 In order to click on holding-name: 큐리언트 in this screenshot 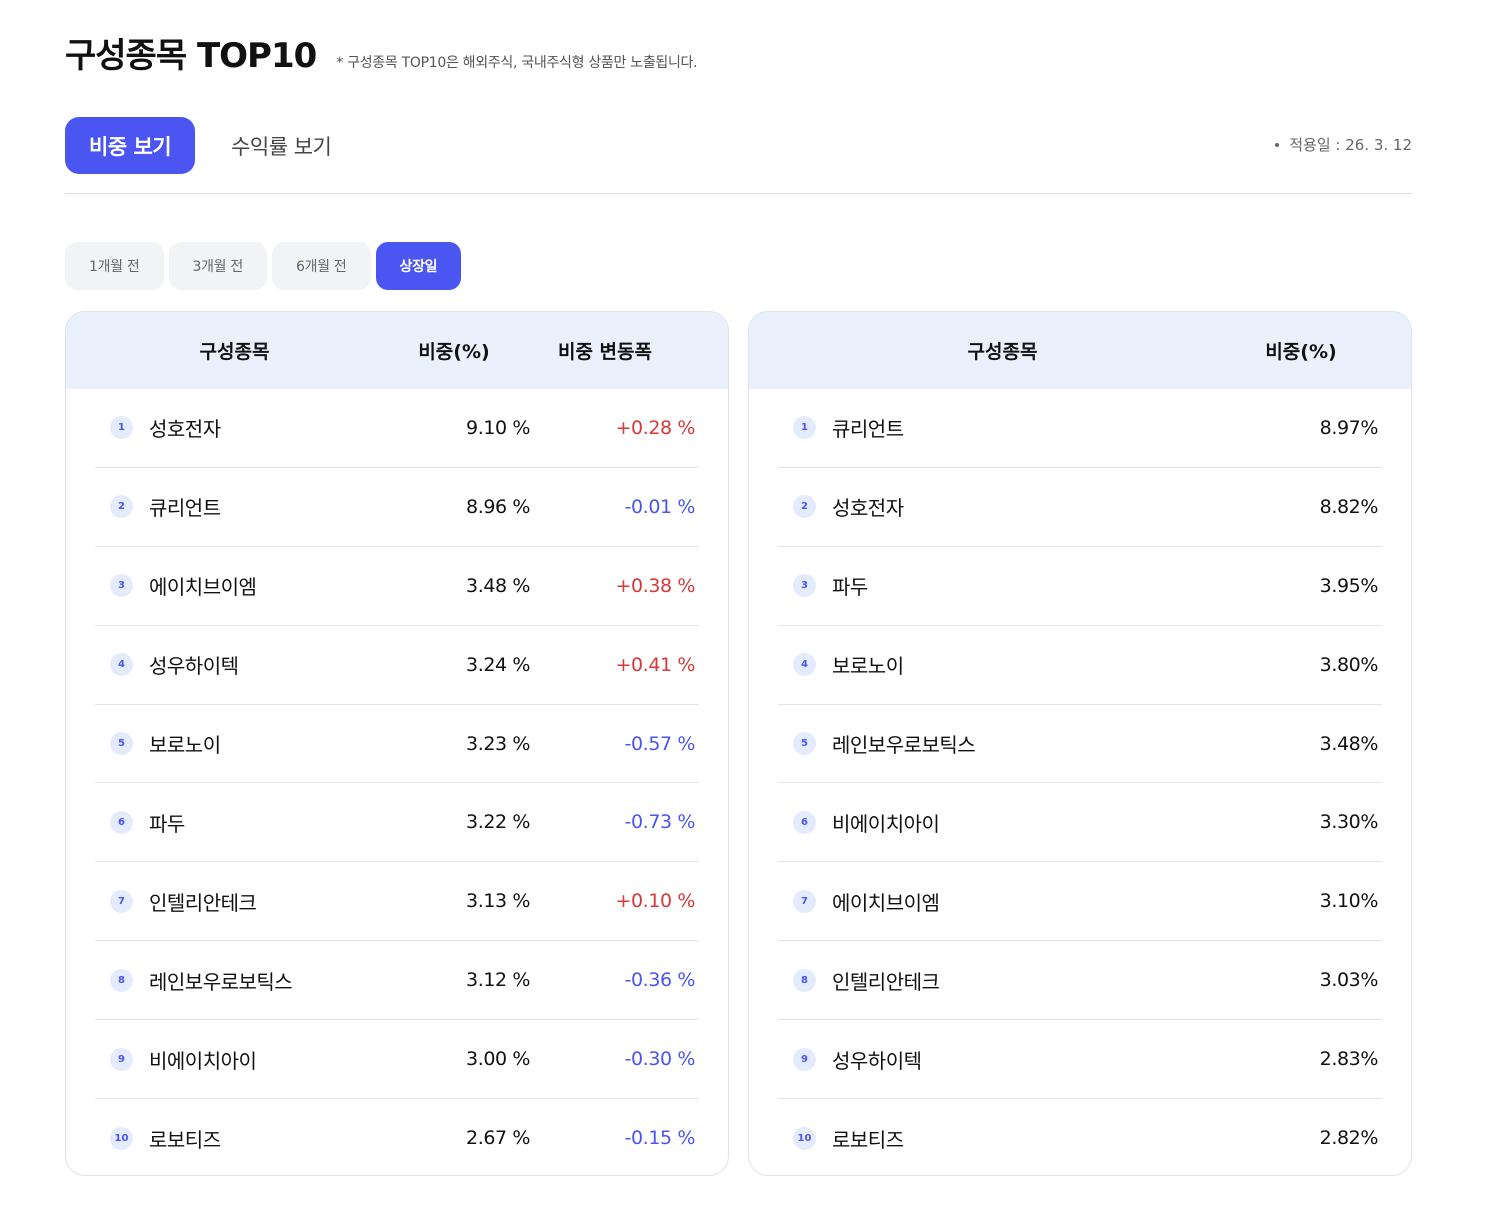, I will do `click(185, 508)`.